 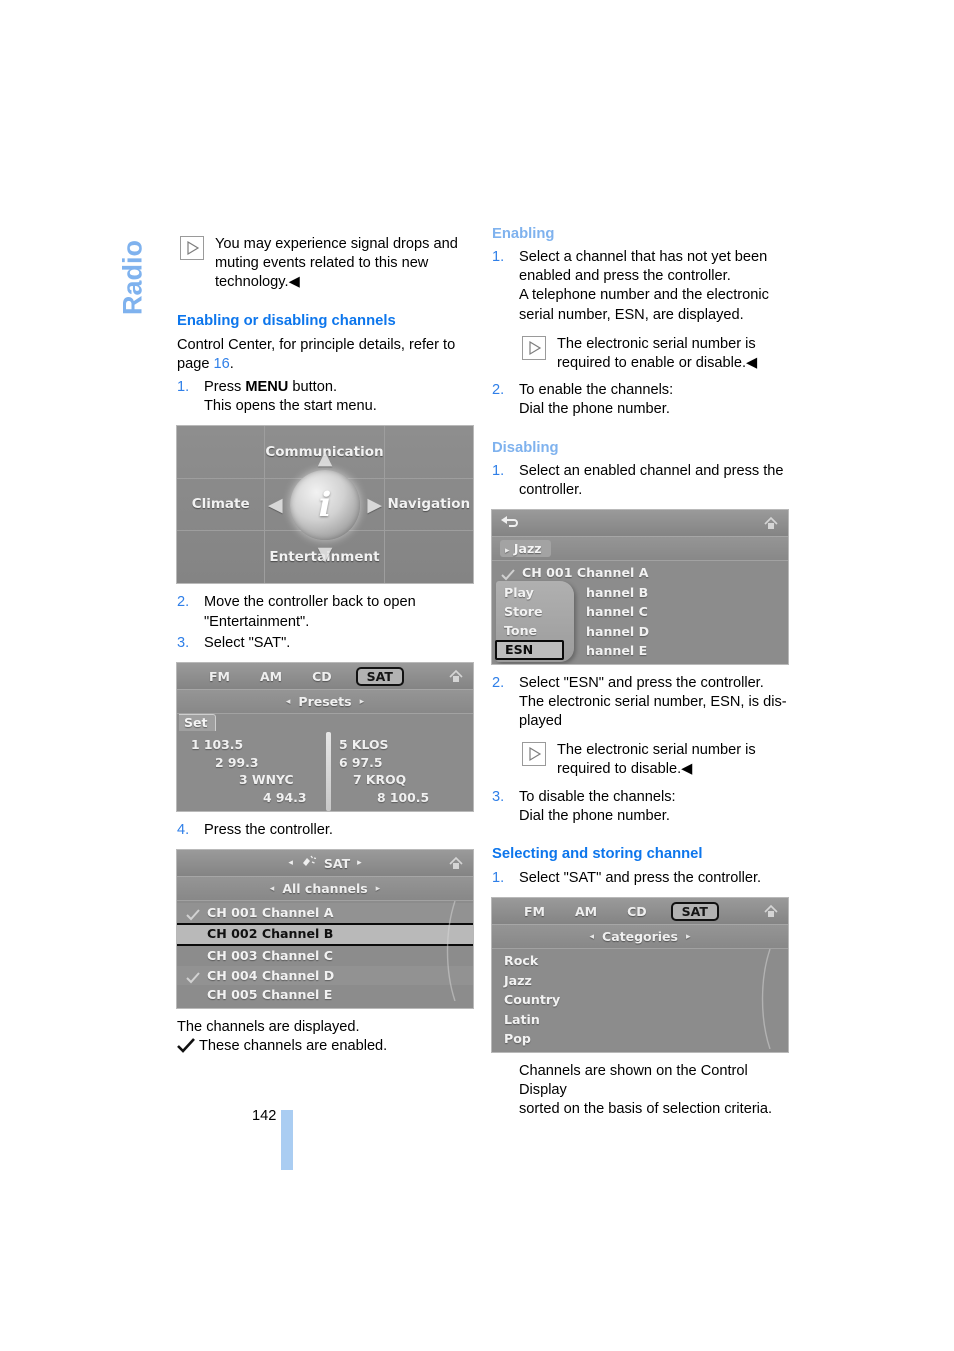 I want to click on back-arrow-icon, so click(x=510, y=523).